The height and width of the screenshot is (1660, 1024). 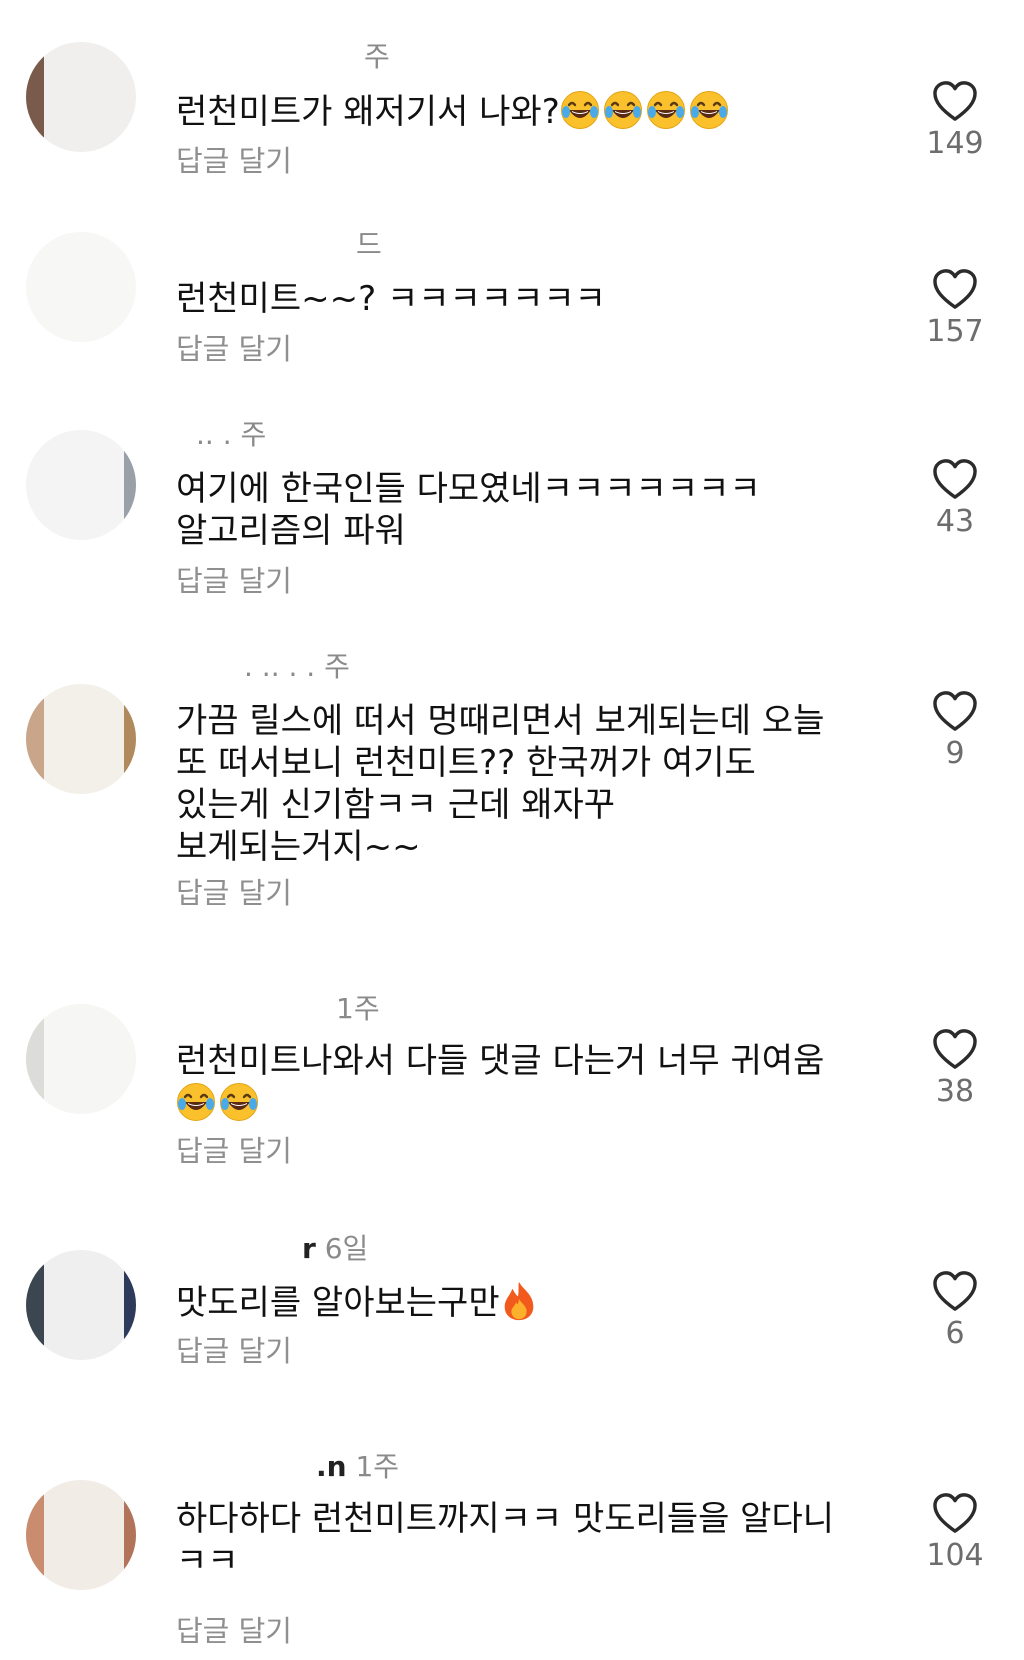 I want to click on comment-timestamp: 6일, so click(x=346, y=1248).